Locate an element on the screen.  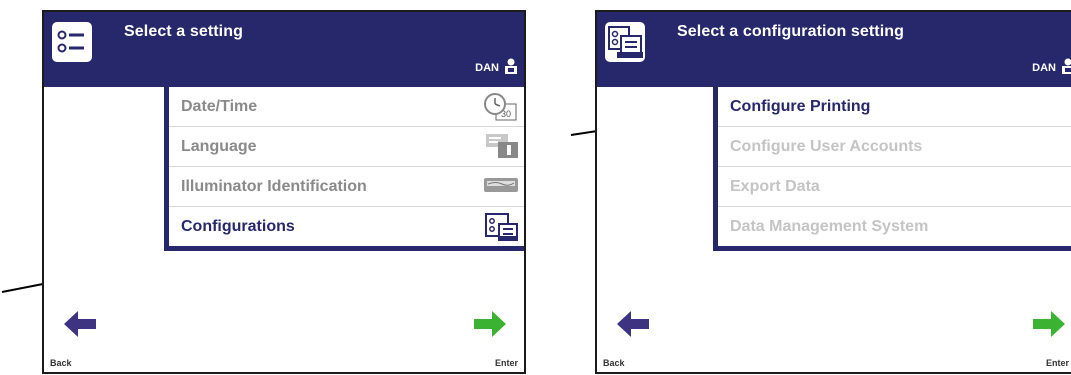
settings-icon is located at coordinates (72, 42).